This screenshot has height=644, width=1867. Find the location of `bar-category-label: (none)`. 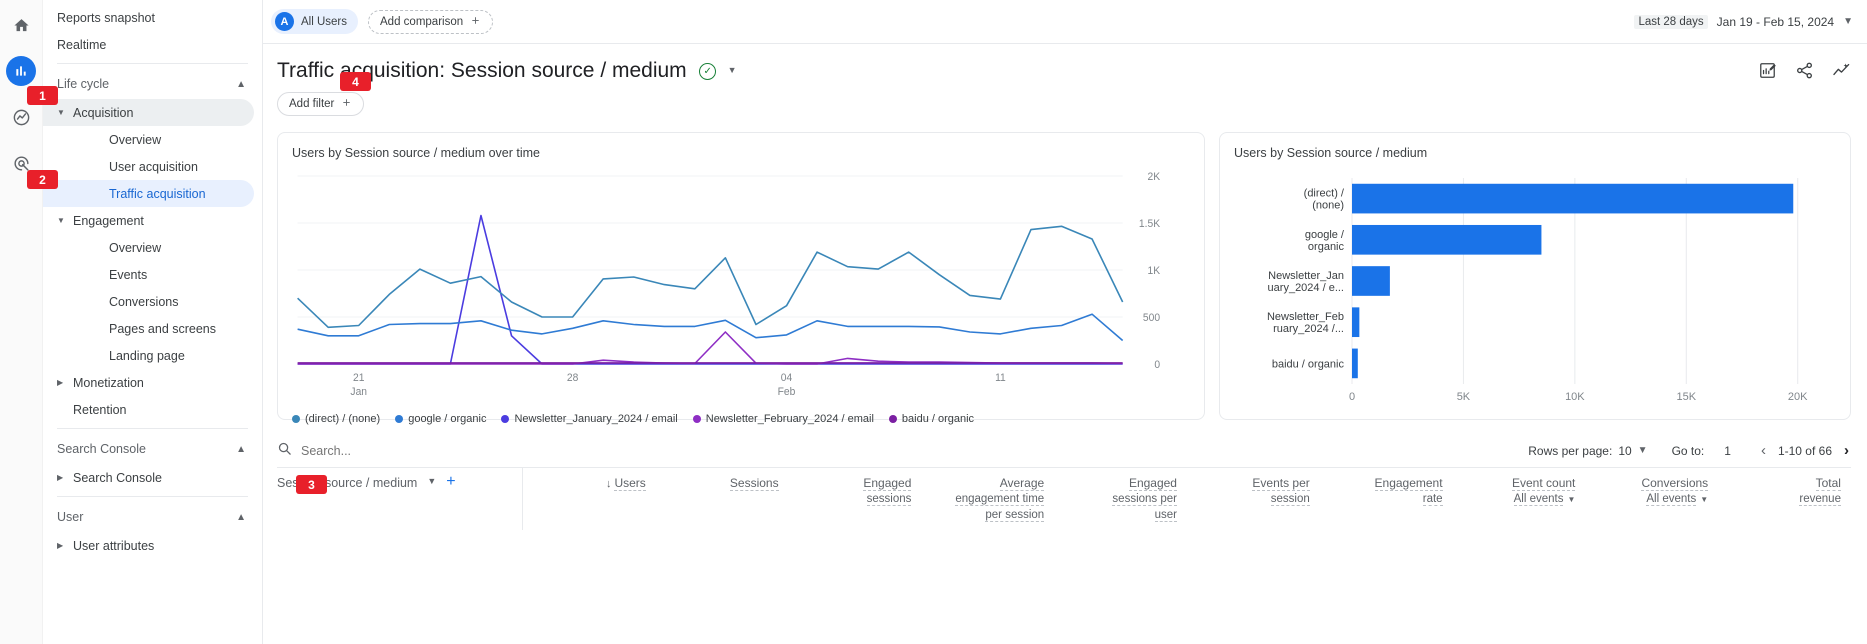

bar-category-label: (none) is located at coordinates (1328, 206).